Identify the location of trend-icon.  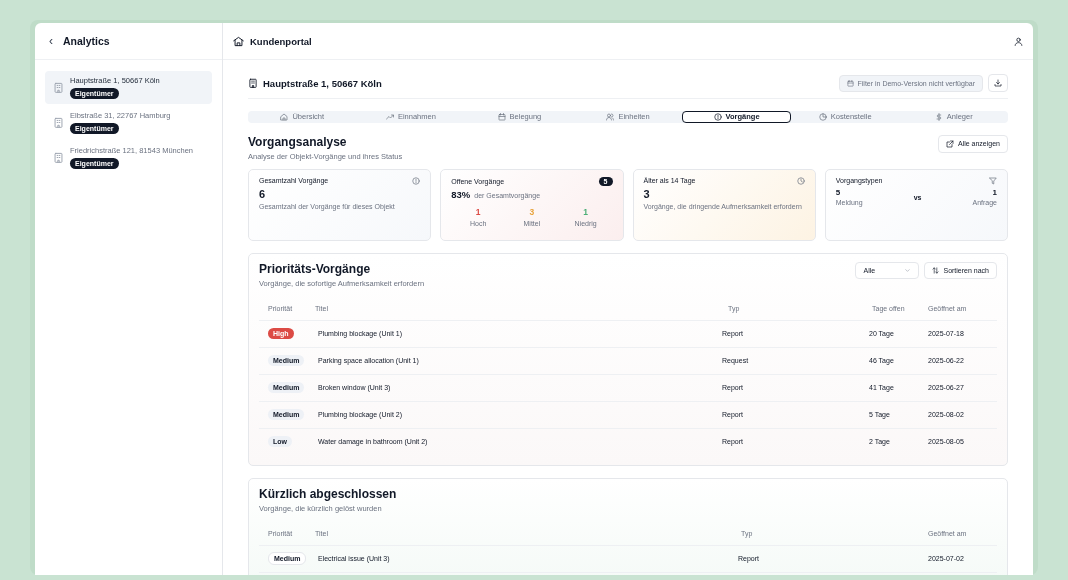
(389, 116).